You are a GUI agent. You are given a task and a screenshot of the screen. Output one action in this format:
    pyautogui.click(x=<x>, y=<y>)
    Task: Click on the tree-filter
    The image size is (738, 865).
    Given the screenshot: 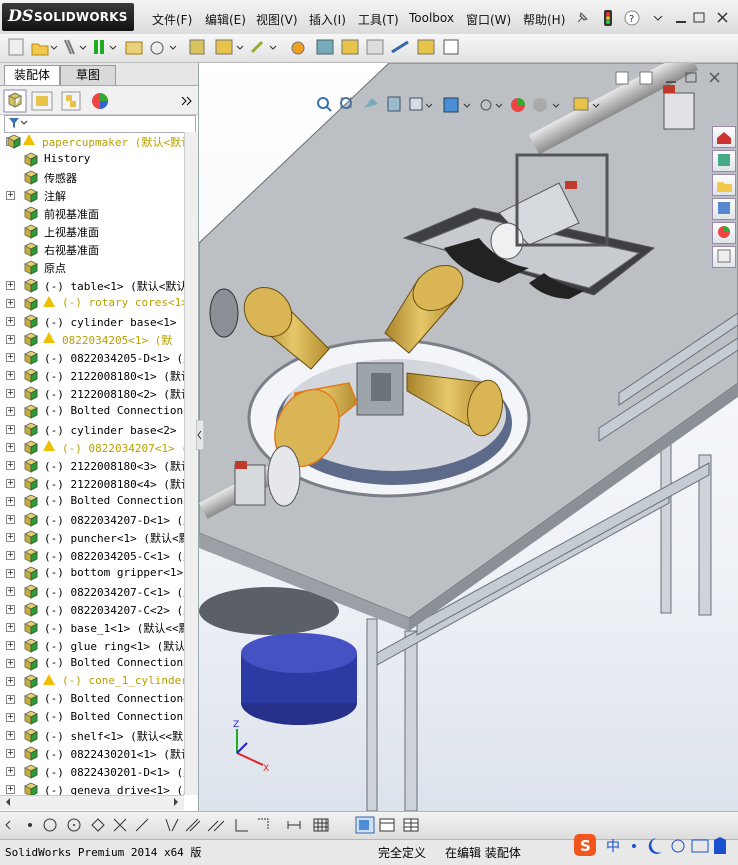 What is the action you would take?
    pyautogui.click(x=100, y=124)
    